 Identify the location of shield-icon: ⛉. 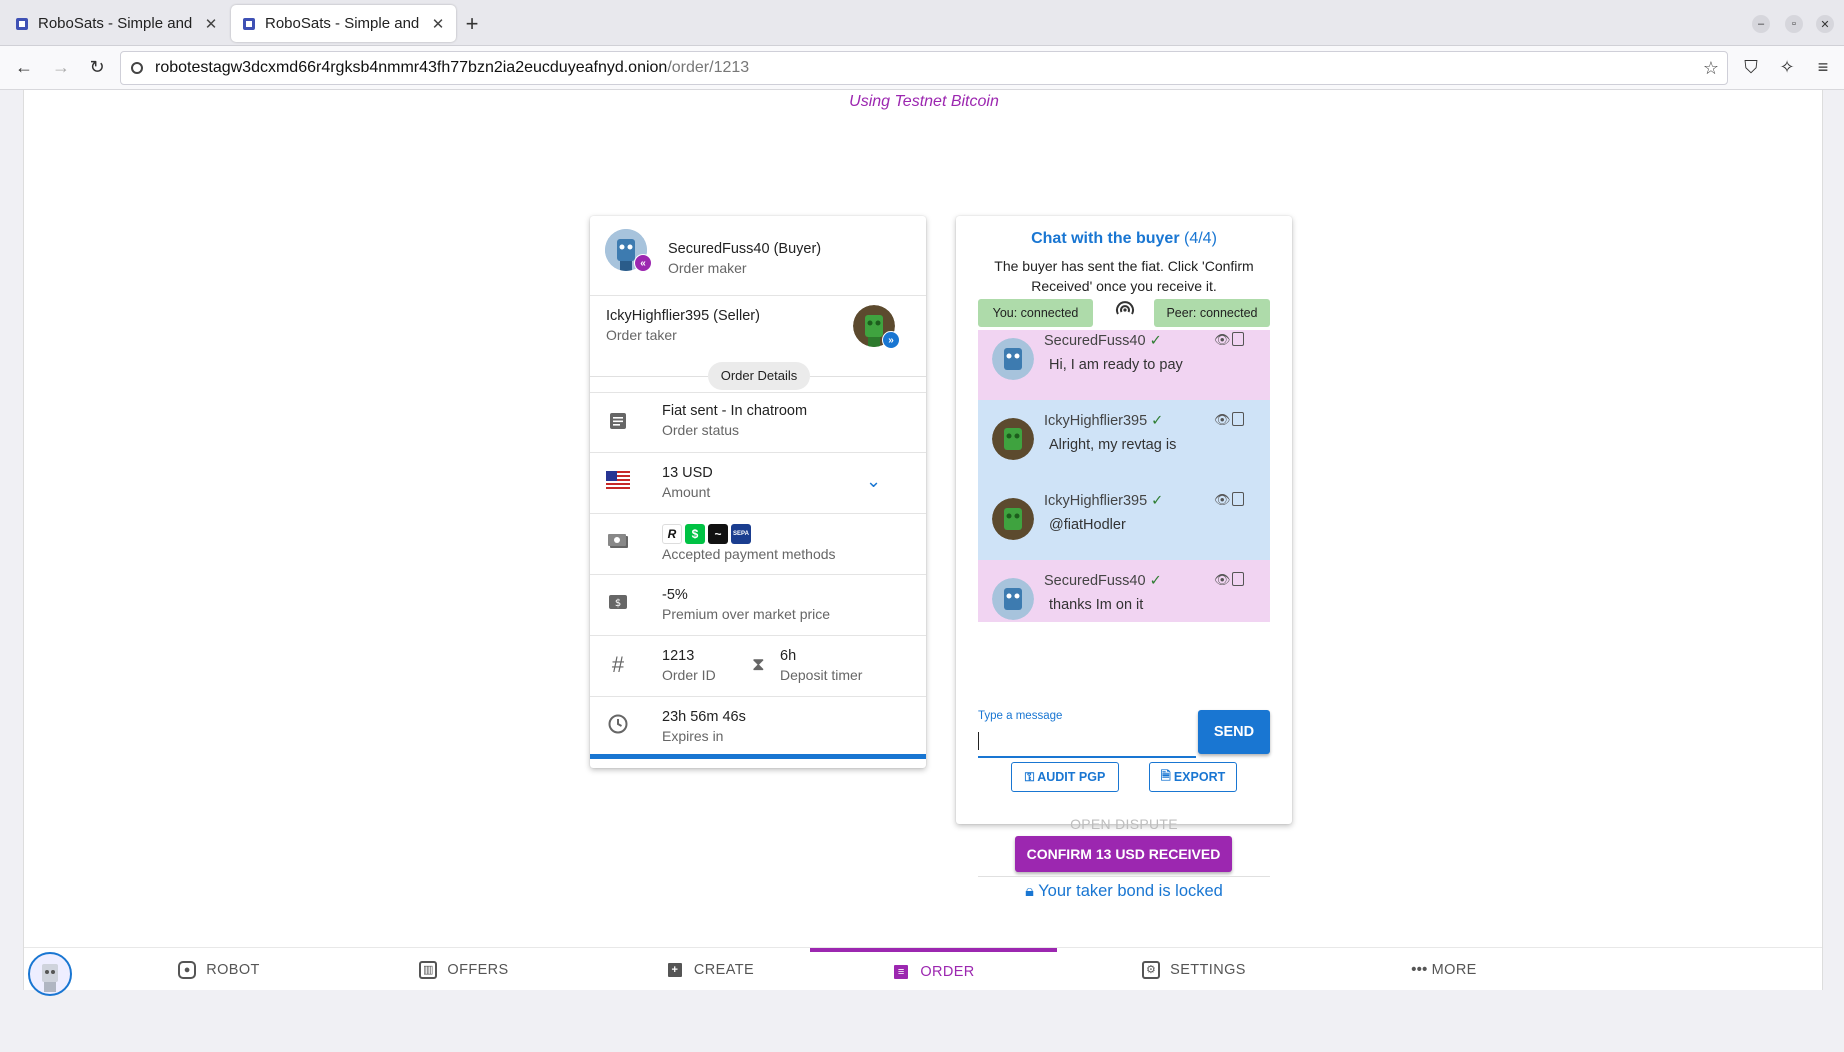
(1751, 67).